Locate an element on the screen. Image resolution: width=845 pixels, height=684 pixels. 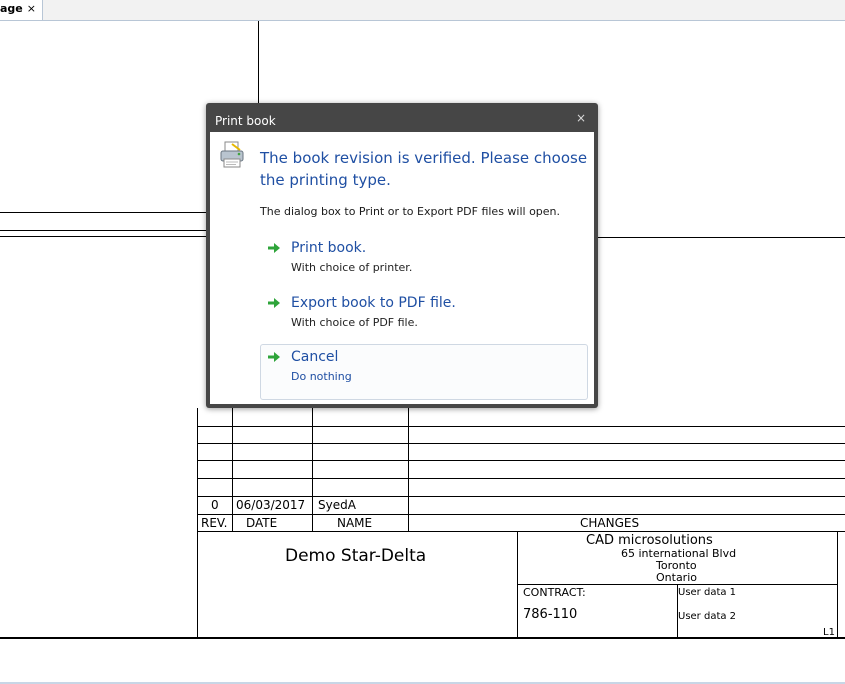
command-label: Export book to PDF file. is located at coordinates (373, 303).